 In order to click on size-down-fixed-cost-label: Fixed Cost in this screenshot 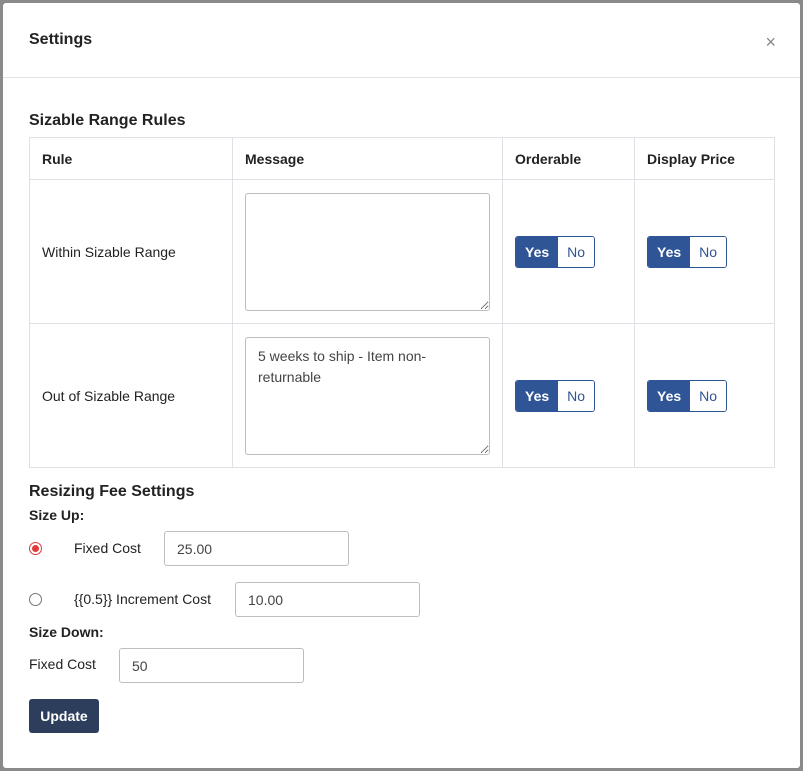, I will do `click(62, 664)`.